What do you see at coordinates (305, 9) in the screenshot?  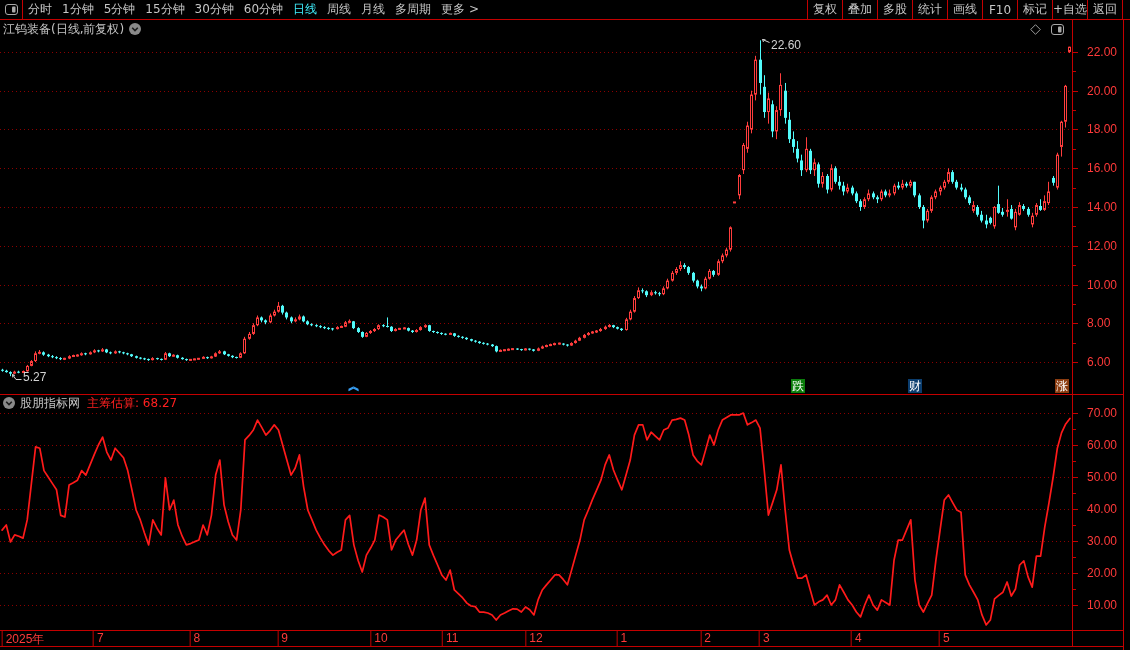 I see `period-tab: 日线` at bounding box center [305, 9].